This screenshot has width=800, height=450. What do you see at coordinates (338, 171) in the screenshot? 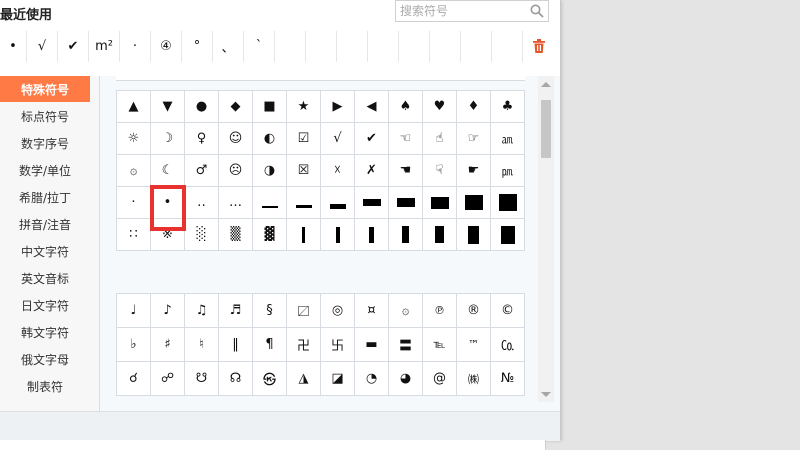
I see `symbol-cell: ☓` at bounding box center [338, 171].